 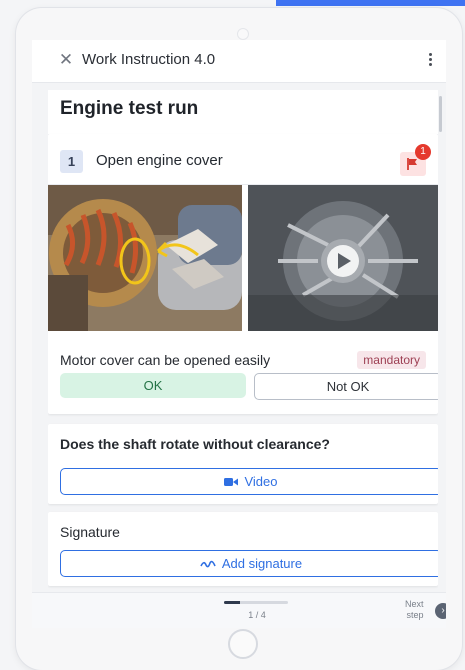 What do you see at coordinates (423, 152) in the screenshot?
I see `flag-count-badge: 1` at bounding box center [423, 152].